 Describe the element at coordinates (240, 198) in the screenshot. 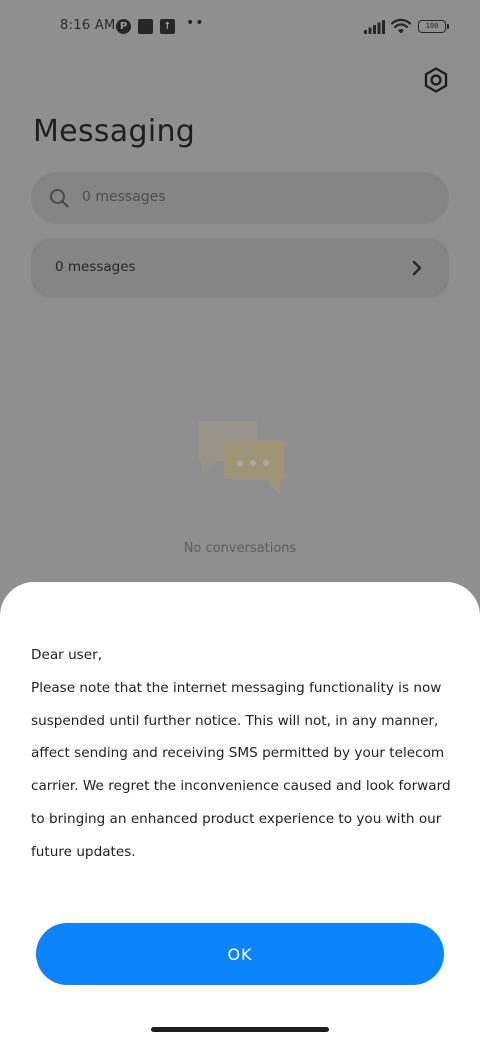

I see `search-bar: 0 messages` at that location.